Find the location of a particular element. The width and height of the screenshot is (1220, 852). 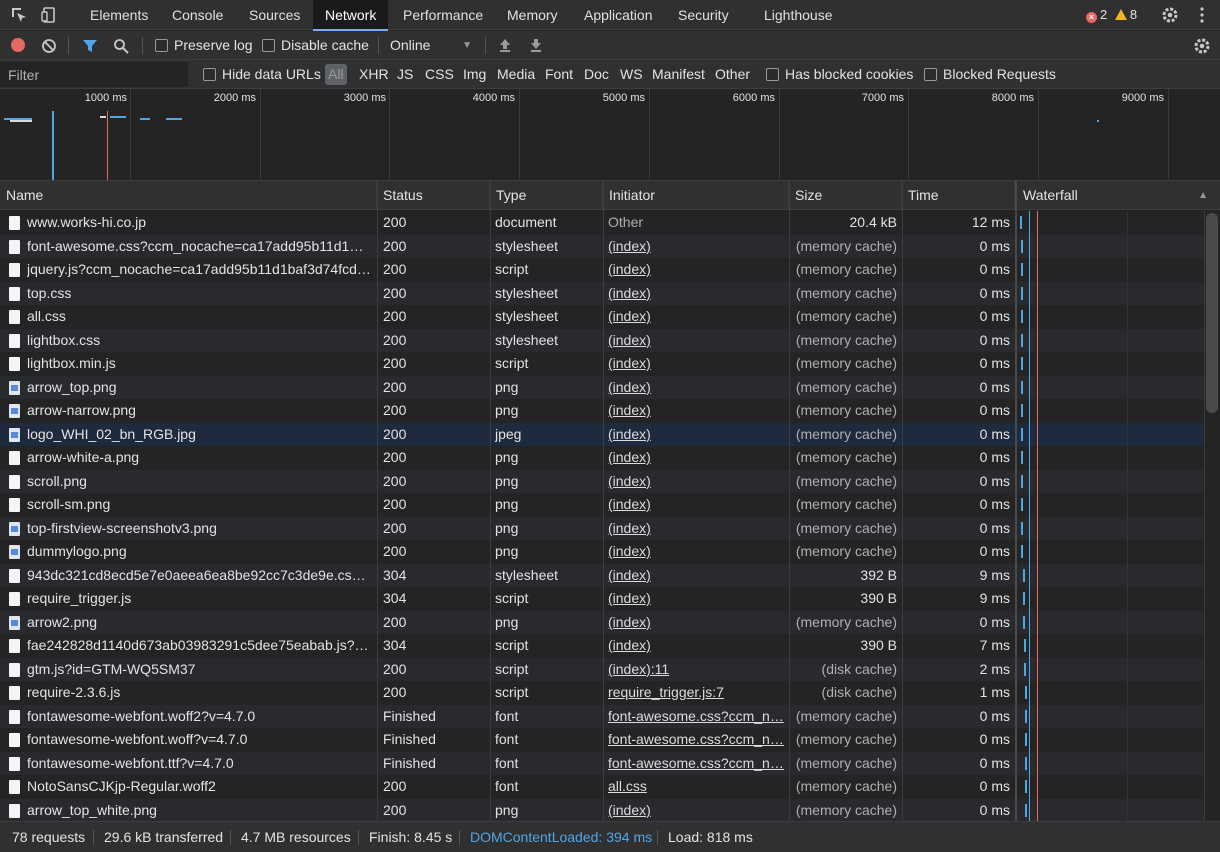

tab-network: Network is located at coordinates (351, 15).